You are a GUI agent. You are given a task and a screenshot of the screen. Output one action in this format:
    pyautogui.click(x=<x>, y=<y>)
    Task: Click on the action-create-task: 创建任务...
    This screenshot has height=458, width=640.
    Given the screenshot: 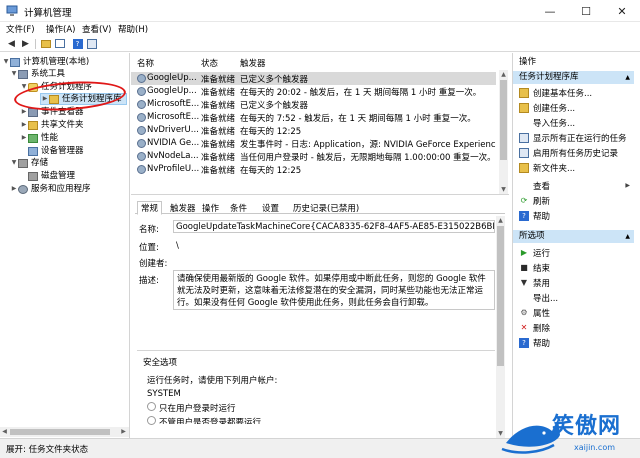 What is the action you would take?
    pyautogui.click(x=573, y=107)
    